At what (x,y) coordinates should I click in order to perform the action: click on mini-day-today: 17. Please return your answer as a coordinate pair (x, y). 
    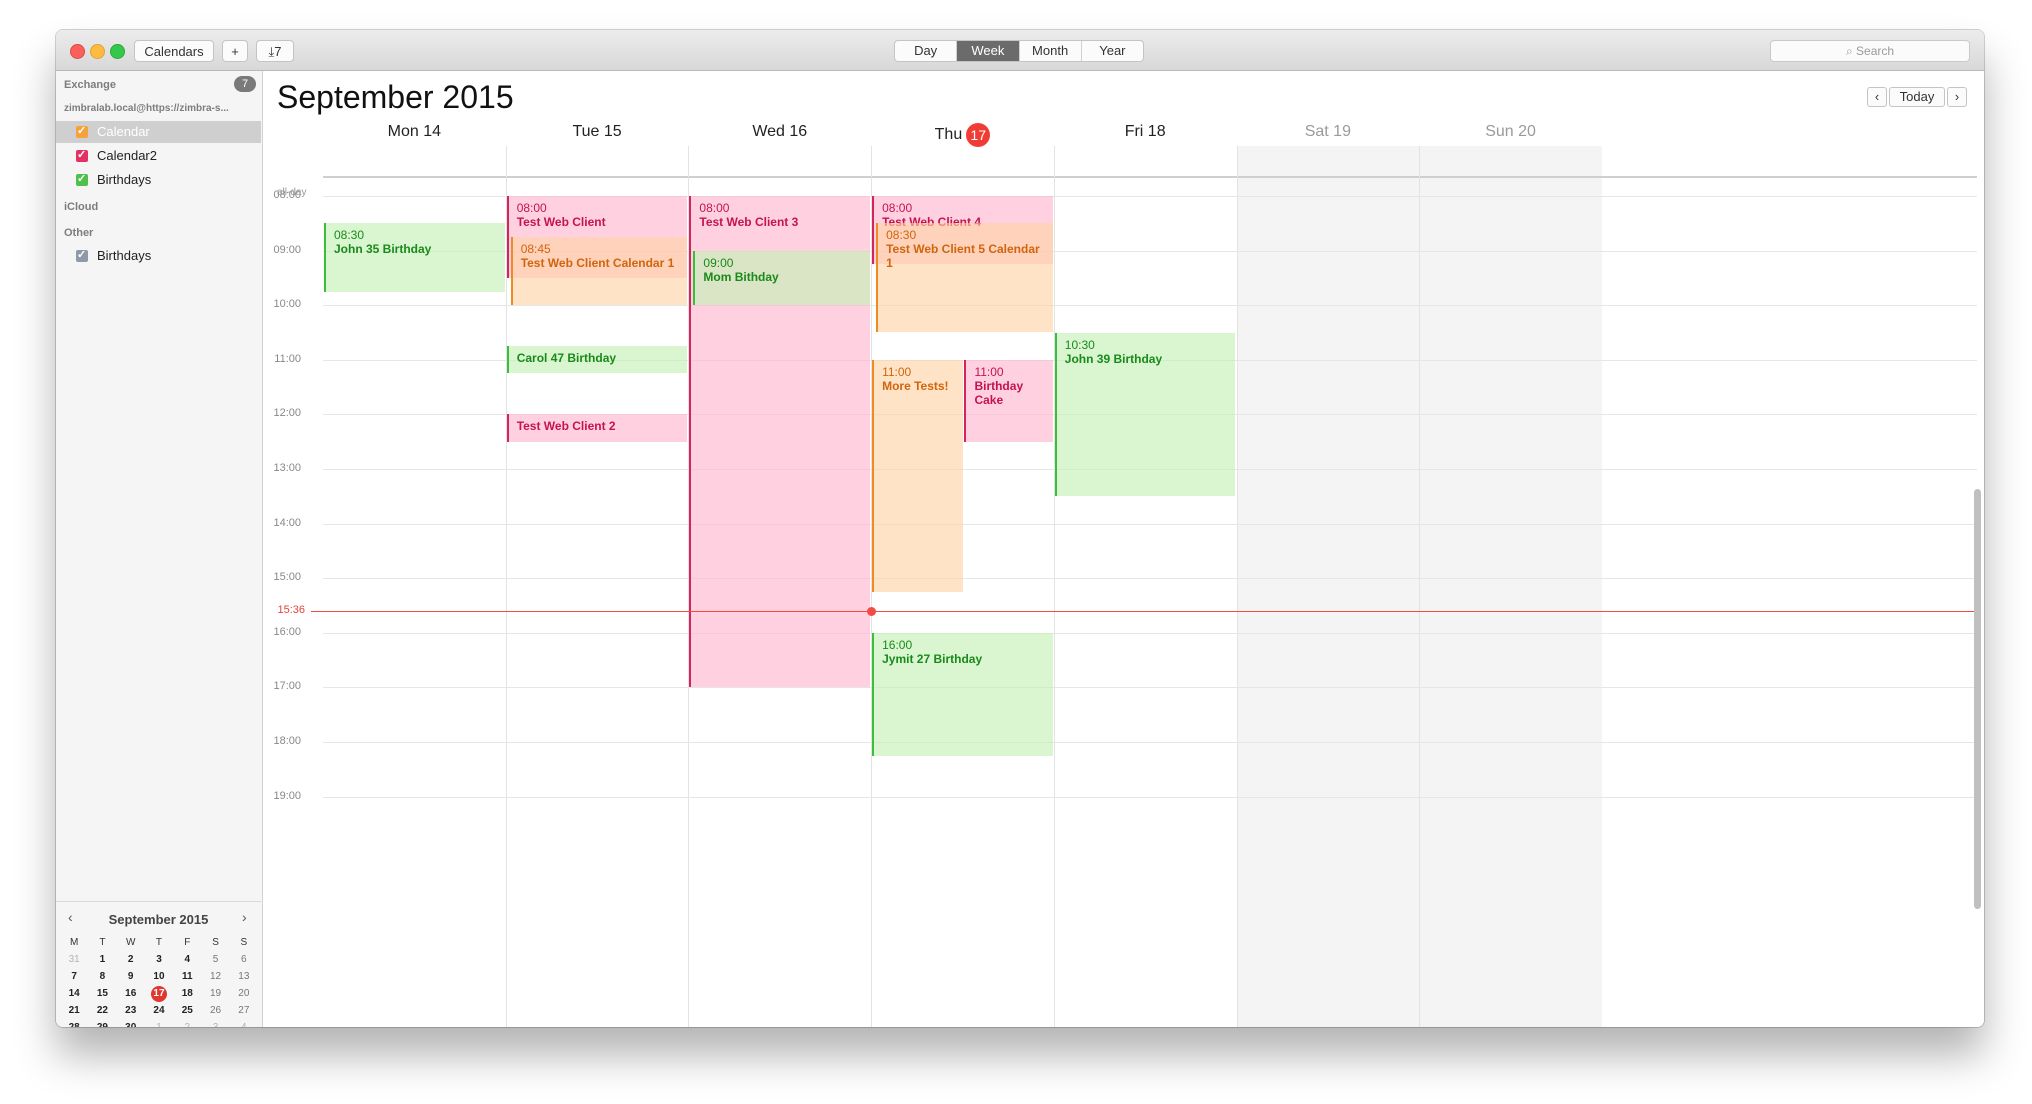
    Looking at the image, I should click on (159, 993).